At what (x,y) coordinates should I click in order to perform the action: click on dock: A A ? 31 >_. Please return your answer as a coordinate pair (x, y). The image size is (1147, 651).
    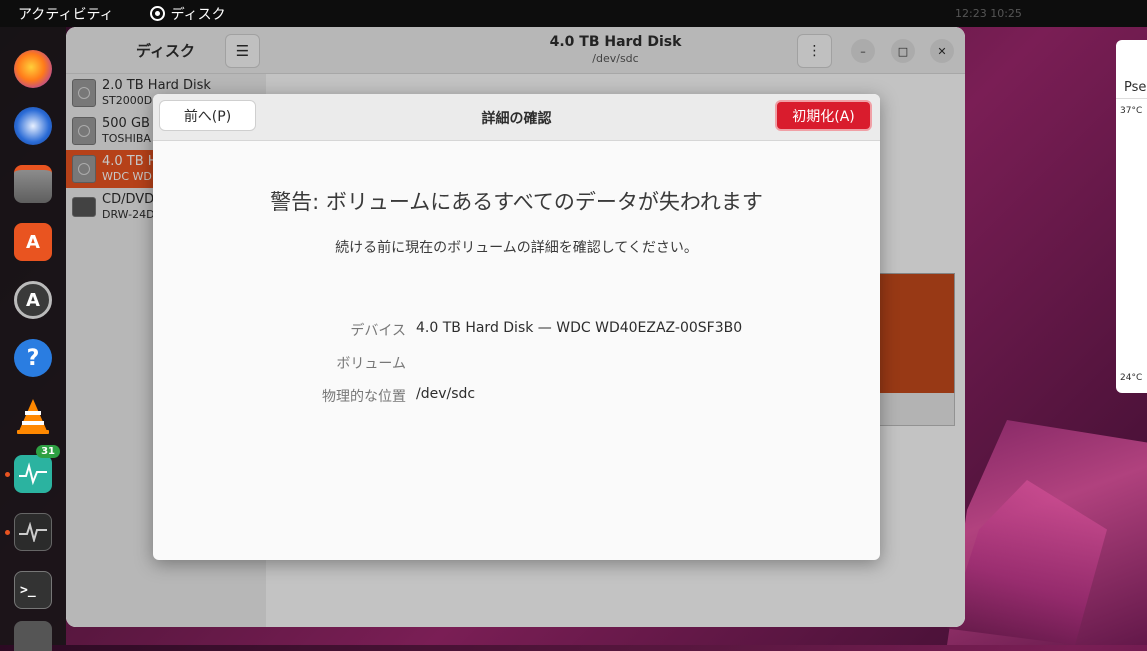
    Looking at the image, I should click on (33, 339).